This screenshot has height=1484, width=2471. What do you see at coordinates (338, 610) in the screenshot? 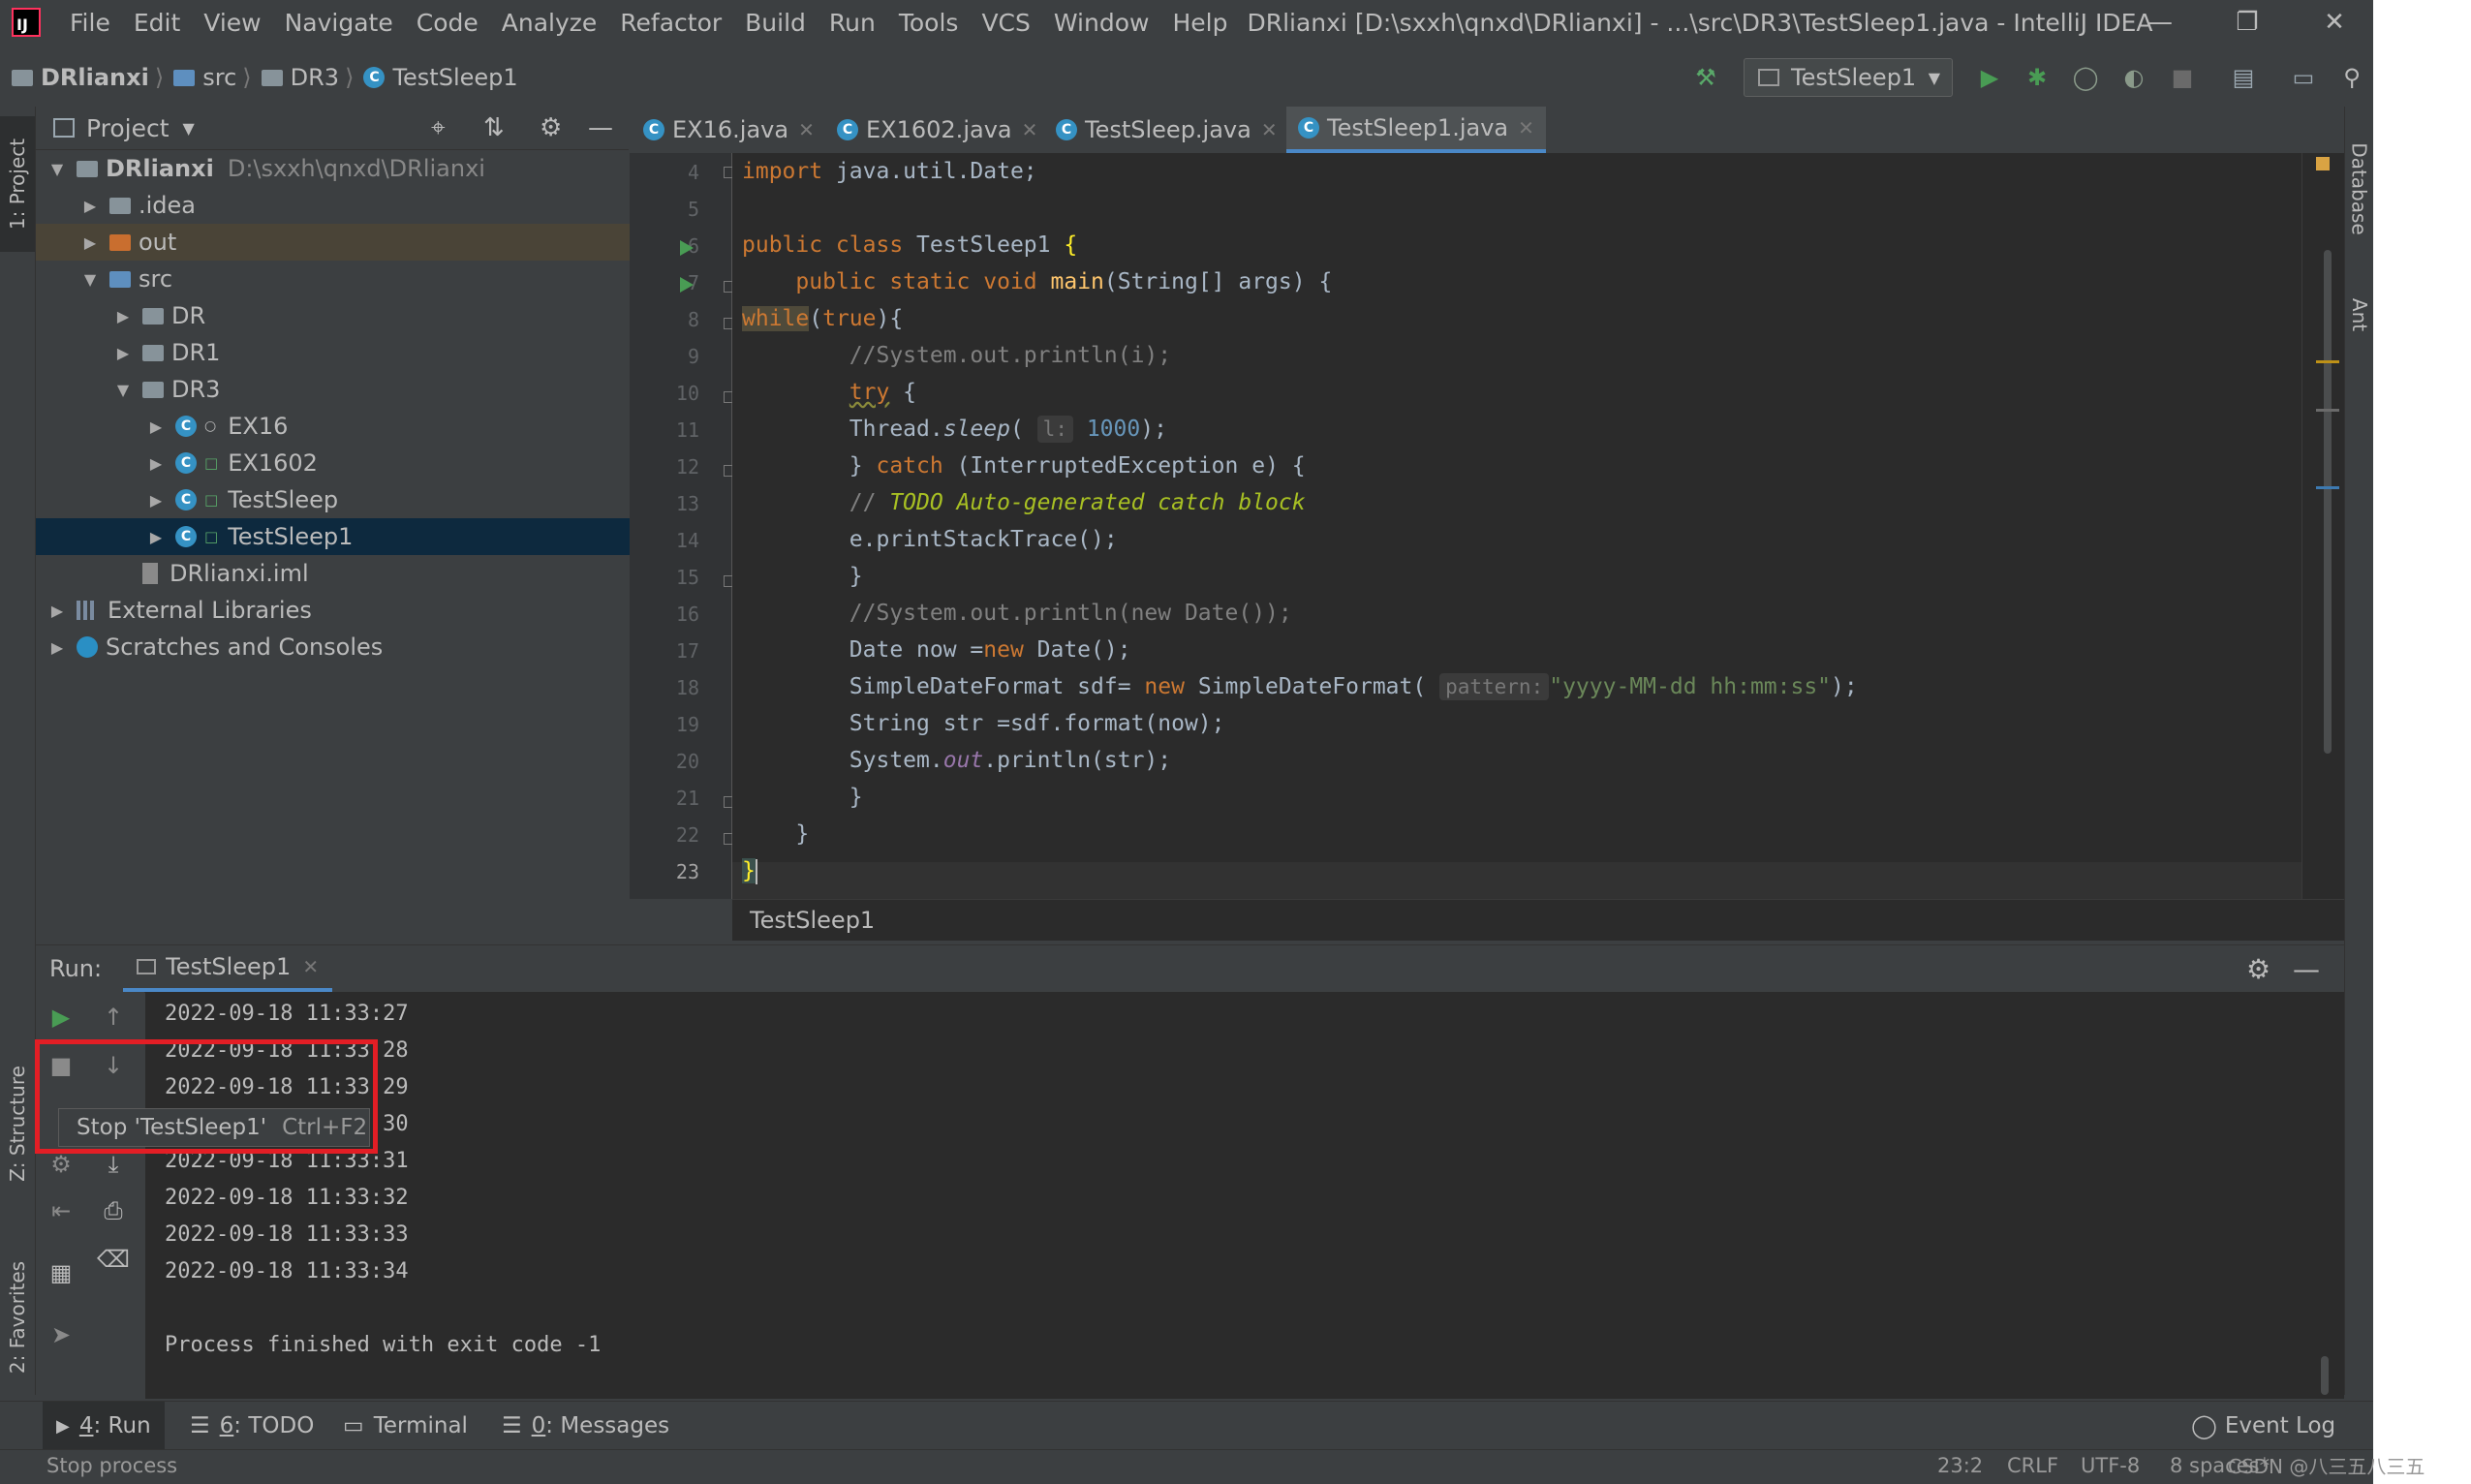
I see `tree-item-external-libraries: ▶ External Libraries` at bounding box center [338, 610].